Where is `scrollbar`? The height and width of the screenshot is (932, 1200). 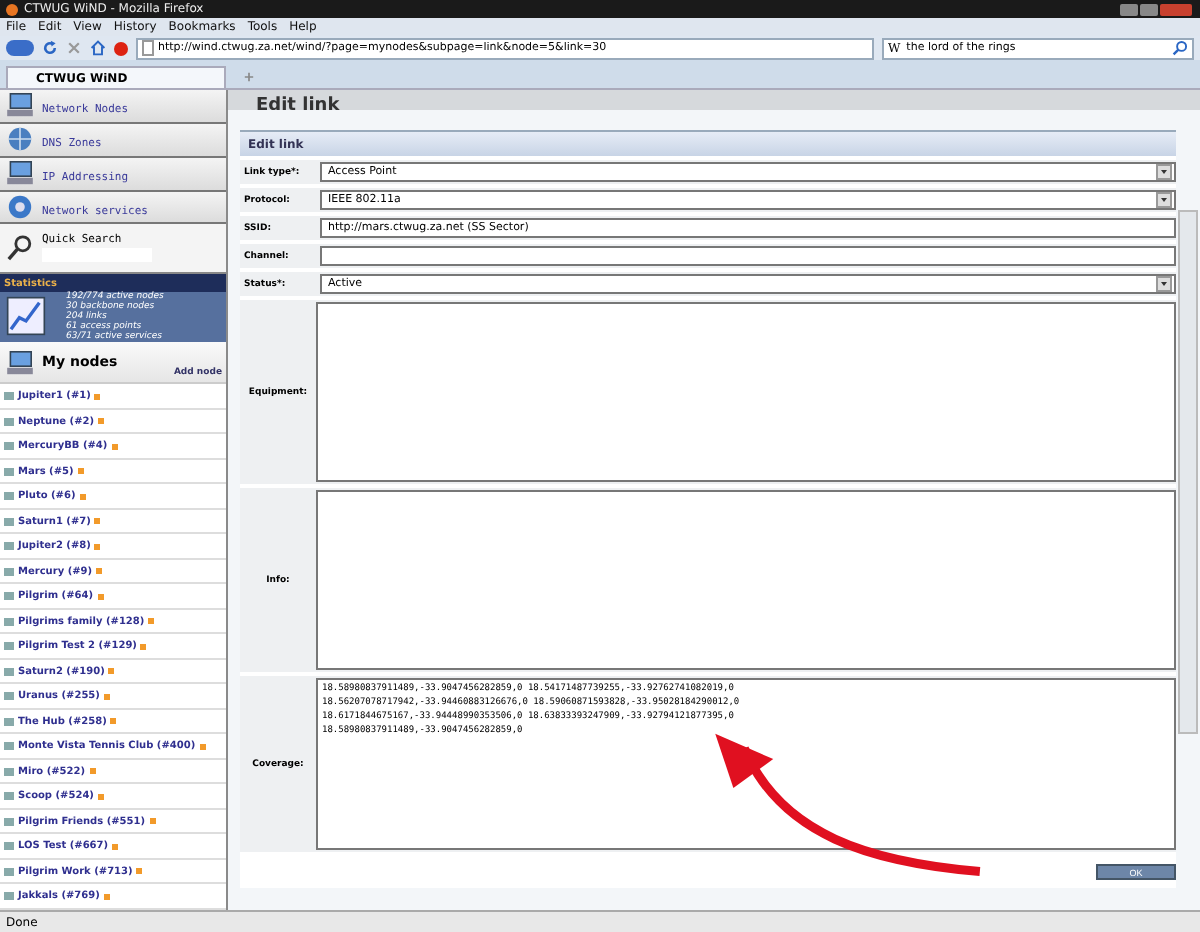
scrollbar is located at coordinates (1188, 472).